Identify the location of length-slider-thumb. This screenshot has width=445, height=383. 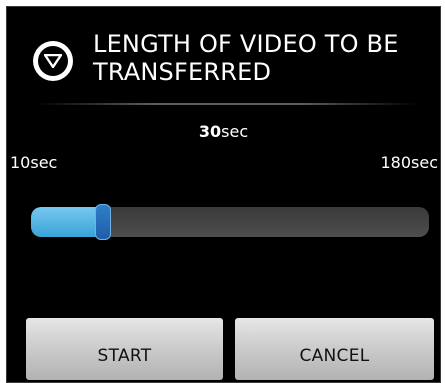
(103, 222).